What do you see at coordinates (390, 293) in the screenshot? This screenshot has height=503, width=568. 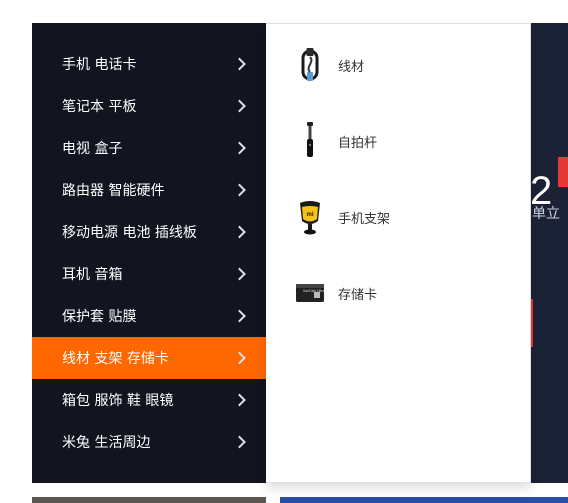 I see `flyout-item-memory-card: SanDisk Ultra 存储卡` at bounding box center [390, 293].